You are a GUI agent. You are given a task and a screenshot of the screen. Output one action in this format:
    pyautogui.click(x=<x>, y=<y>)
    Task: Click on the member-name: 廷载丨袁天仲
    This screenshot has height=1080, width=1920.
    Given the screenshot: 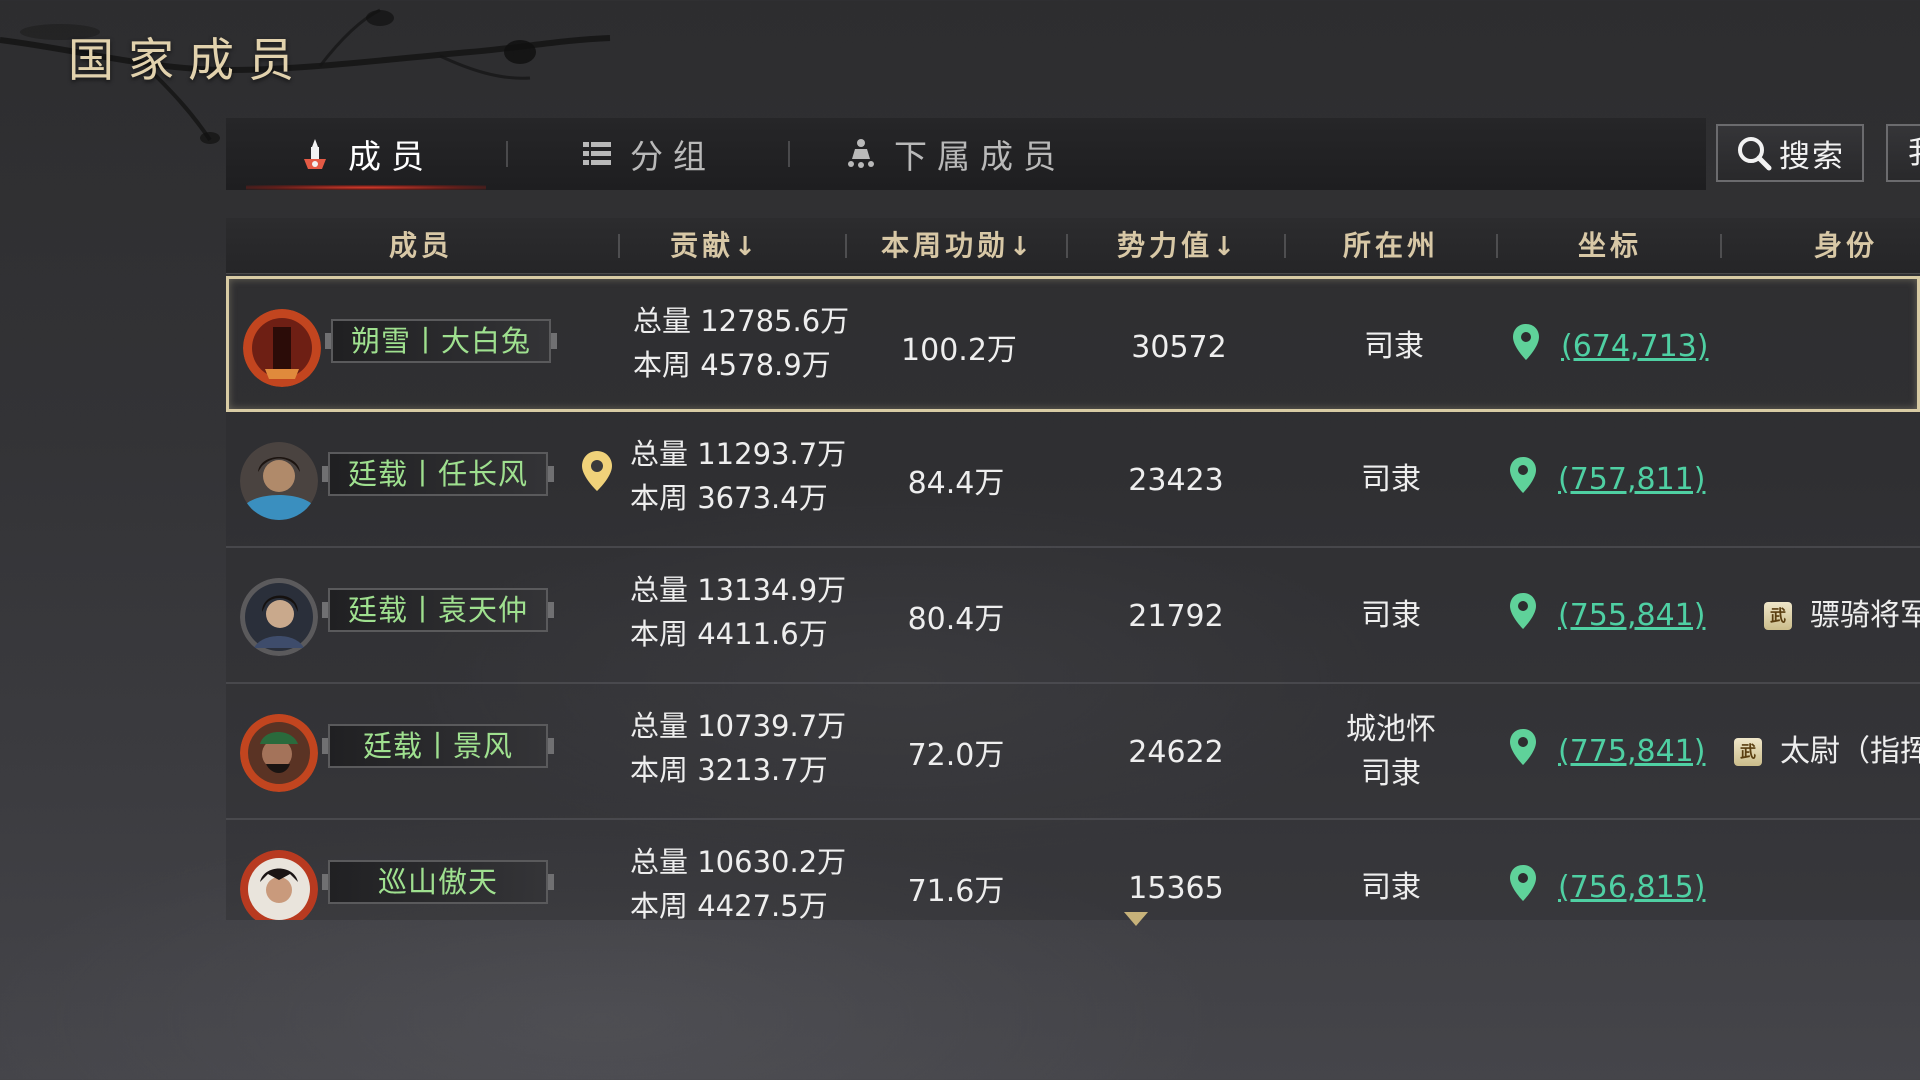 What is the action you would take?
    pyautogui.click(x=438, y=610)
    